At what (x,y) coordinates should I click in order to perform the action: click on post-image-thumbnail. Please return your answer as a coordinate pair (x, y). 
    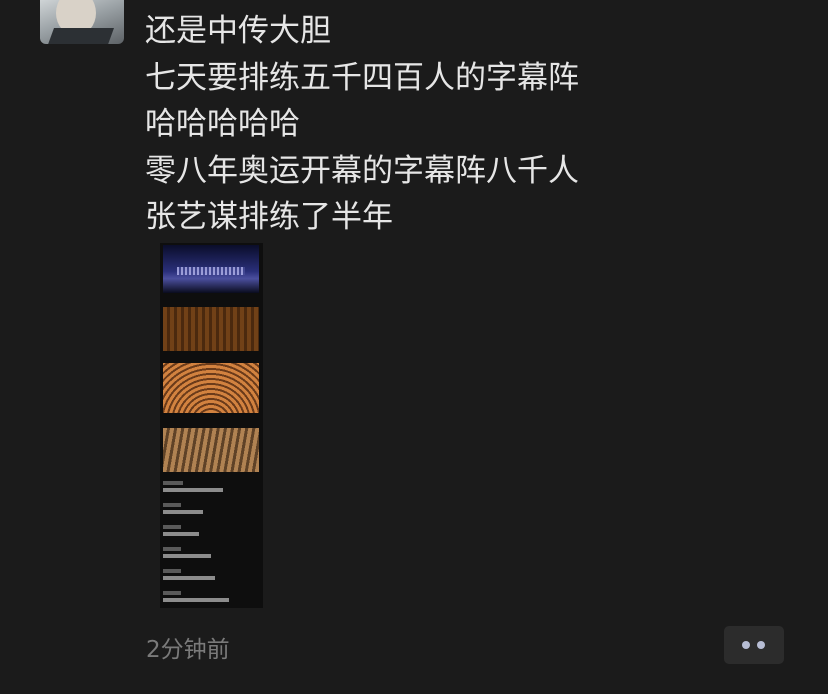
    Looking at the image, I should click on (211, 425).